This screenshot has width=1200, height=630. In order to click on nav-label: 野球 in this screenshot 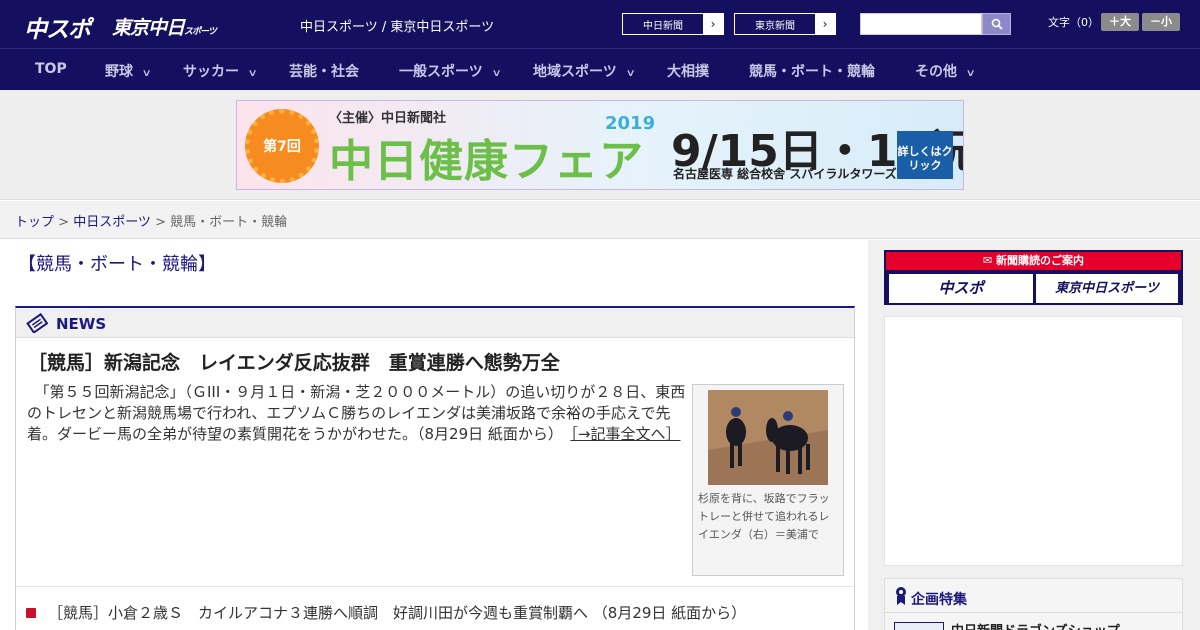, I will do `click(119, 72)`.